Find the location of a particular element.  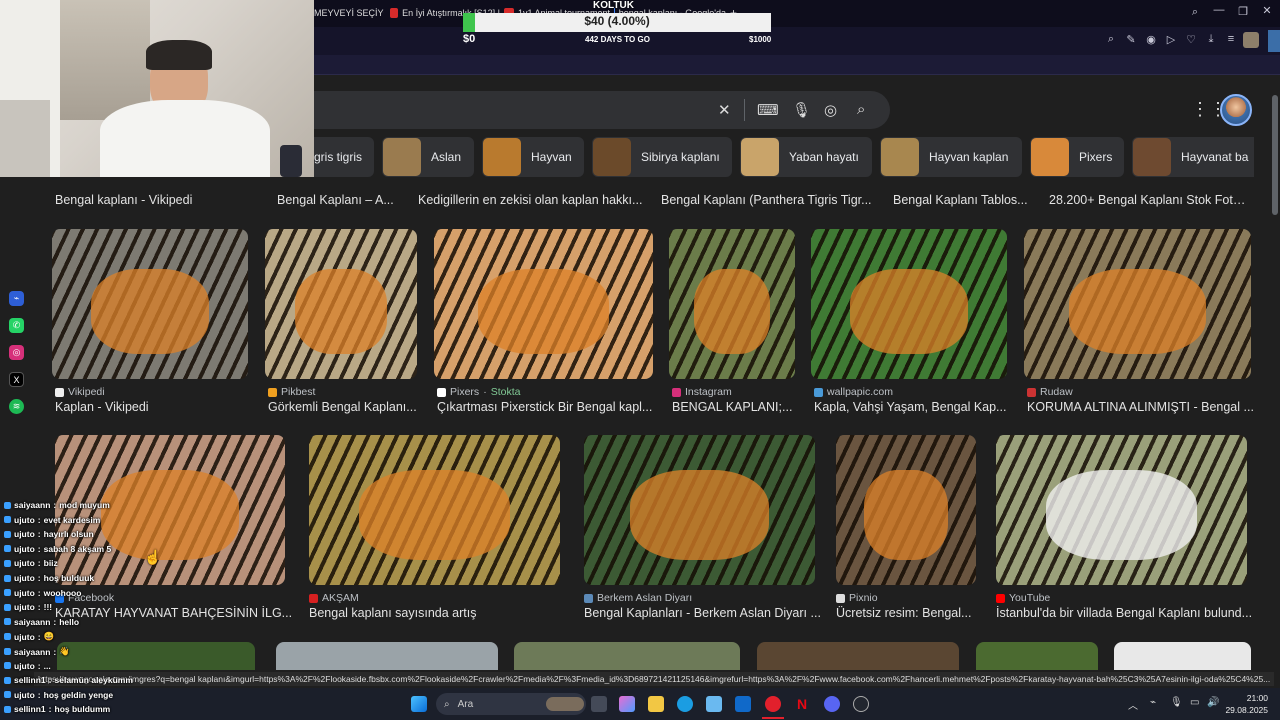

play-icon: ▷ is located at coordinates (1171, 39).